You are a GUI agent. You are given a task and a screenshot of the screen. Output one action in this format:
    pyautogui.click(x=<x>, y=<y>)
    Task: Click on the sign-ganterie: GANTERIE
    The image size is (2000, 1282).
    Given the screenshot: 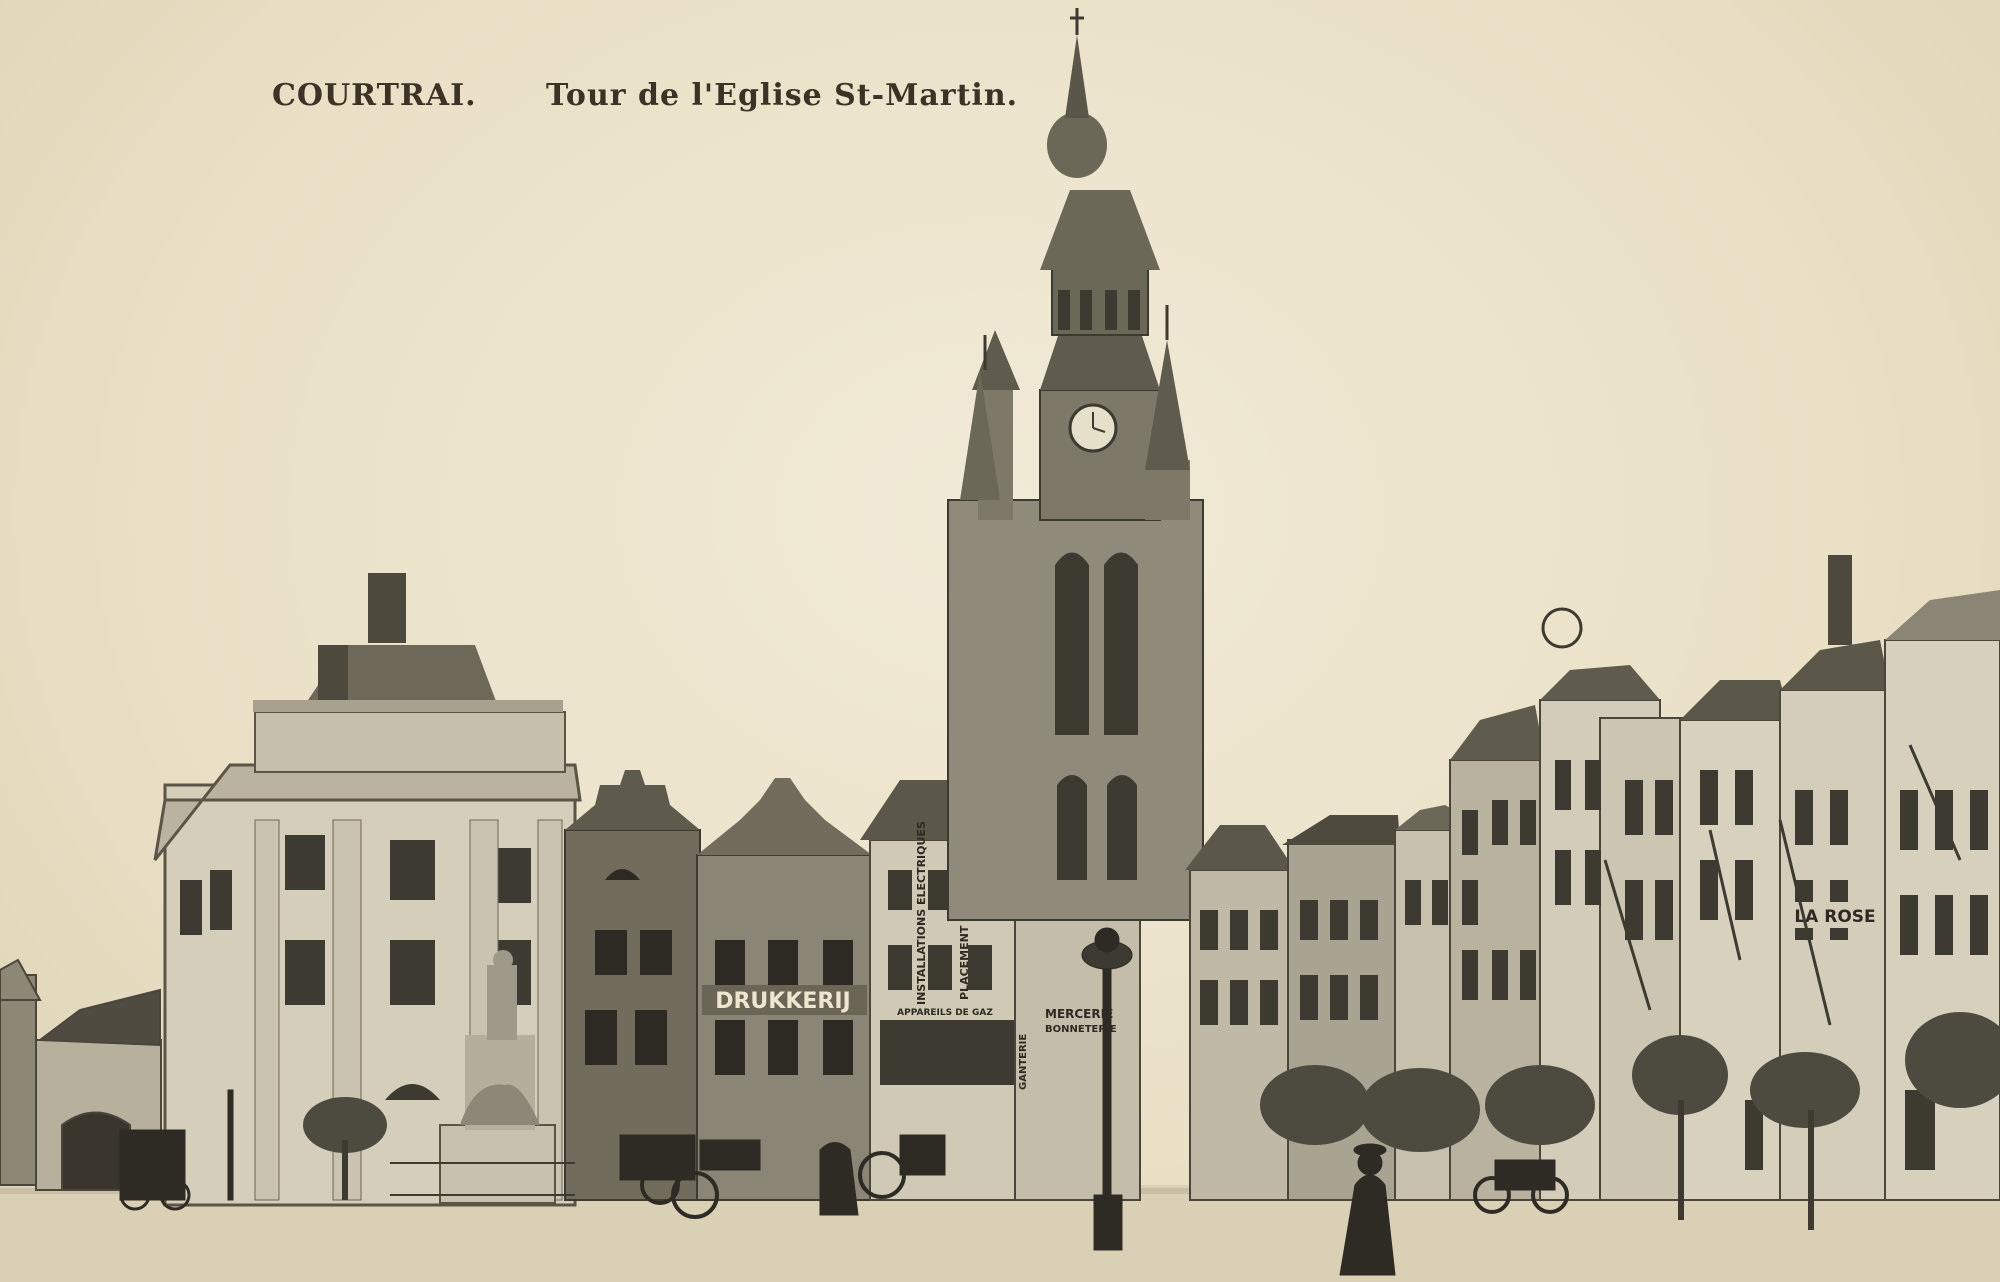 What is the action you would take?
    pyautogui.click(x=1023, y=1062)
    